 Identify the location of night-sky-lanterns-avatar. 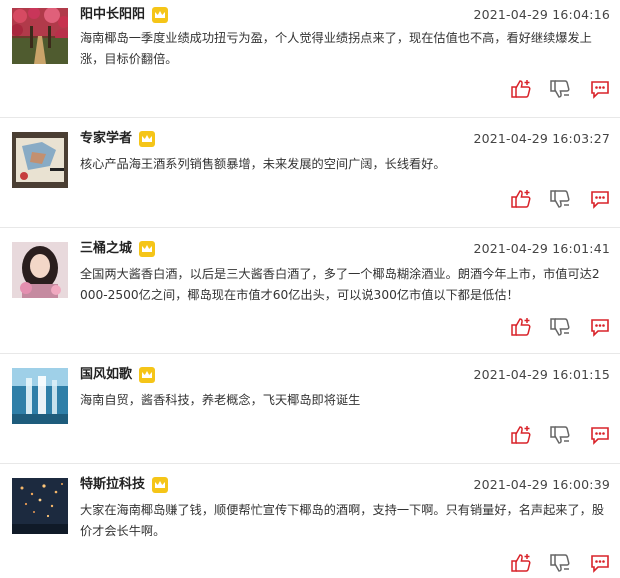
(40, 506).